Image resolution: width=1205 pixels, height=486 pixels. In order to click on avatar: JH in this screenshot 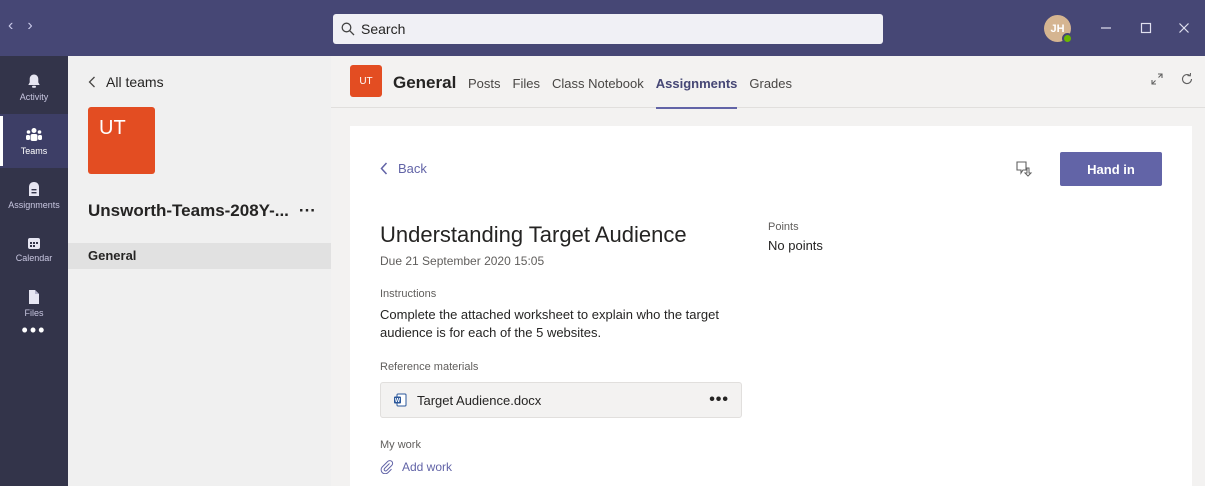, I will do `click(1058, 29)`.